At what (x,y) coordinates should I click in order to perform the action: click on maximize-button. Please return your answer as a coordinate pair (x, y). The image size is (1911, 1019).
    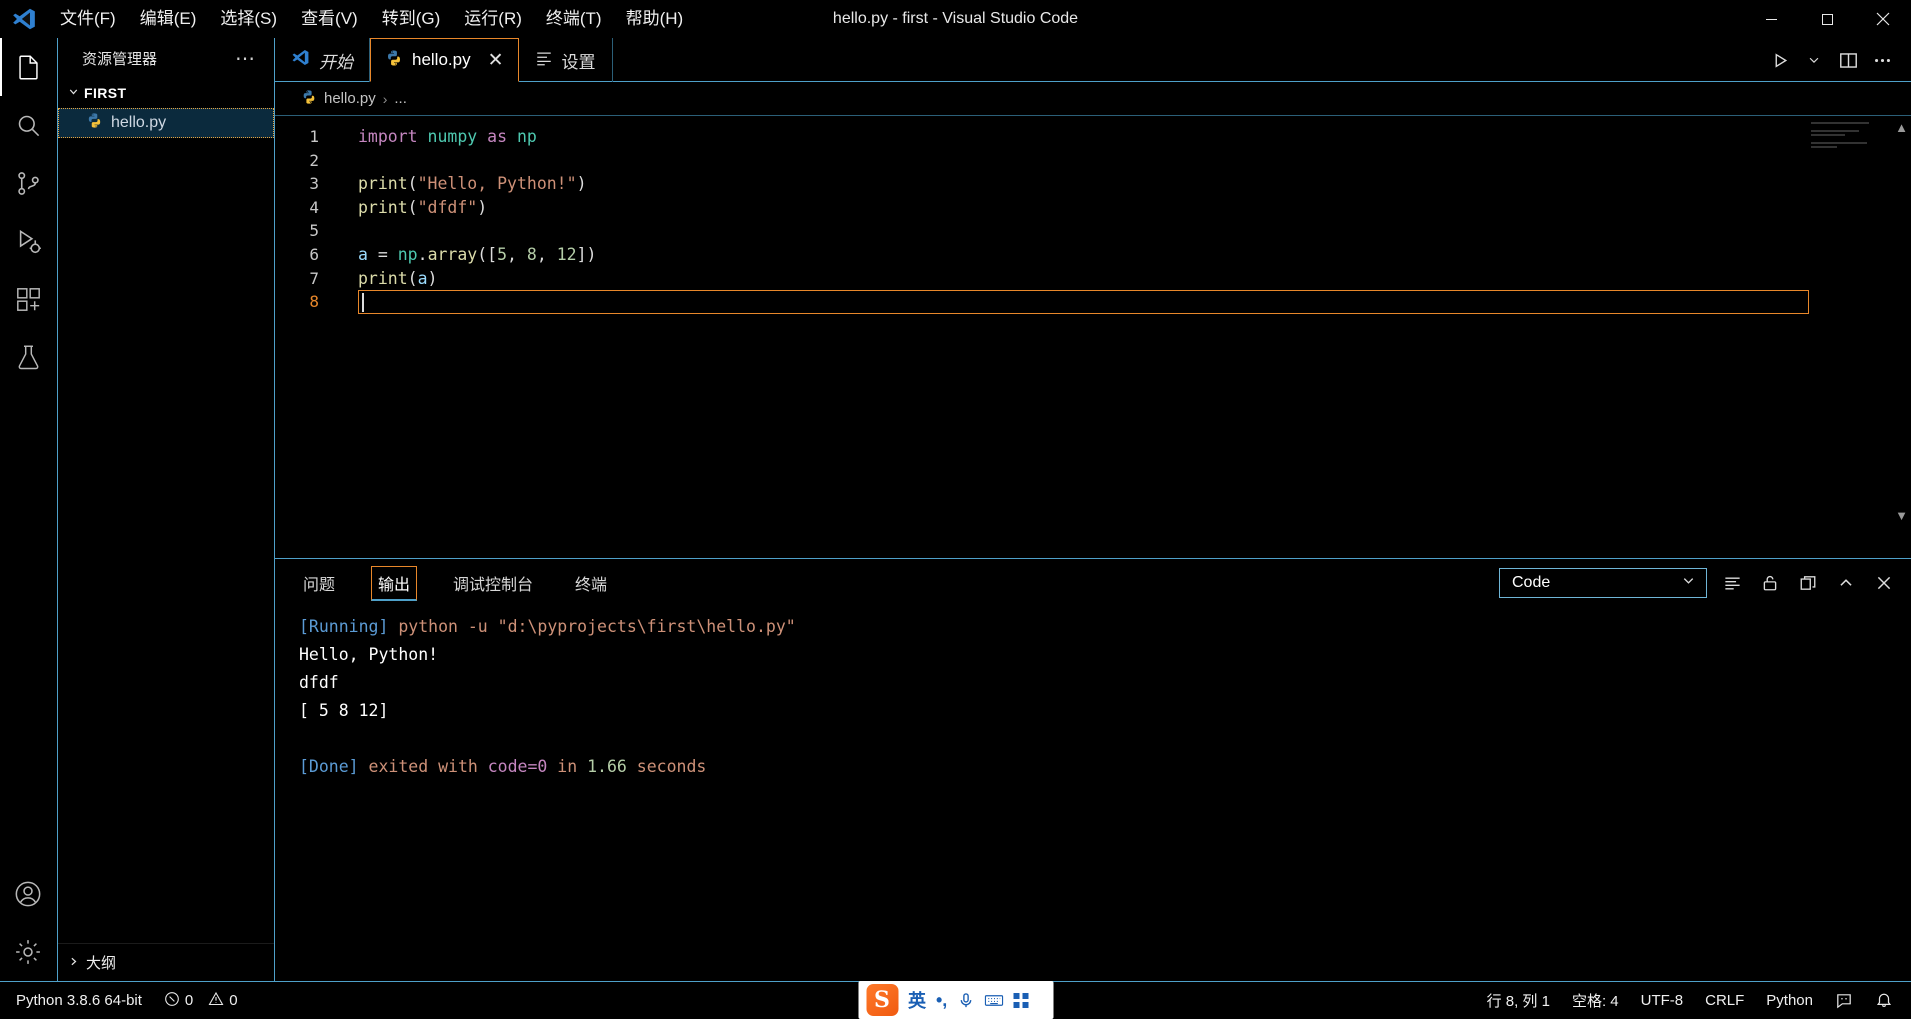
    Looking at the image, I should click on (1827, 19).